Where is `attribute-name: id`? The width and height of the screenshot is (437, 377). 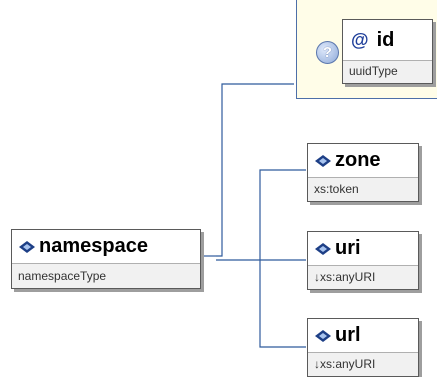 attribute-name: id is located at coordinates (385, 39).